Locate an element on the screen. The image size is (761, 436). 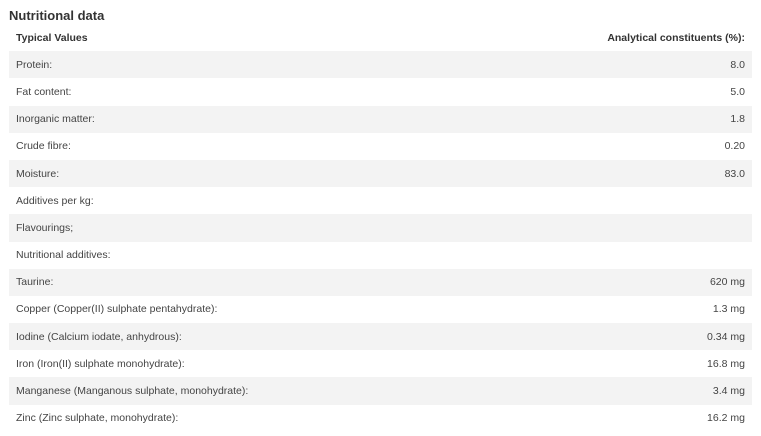
row-label: Moisture: is located at coordinates (269, 173).